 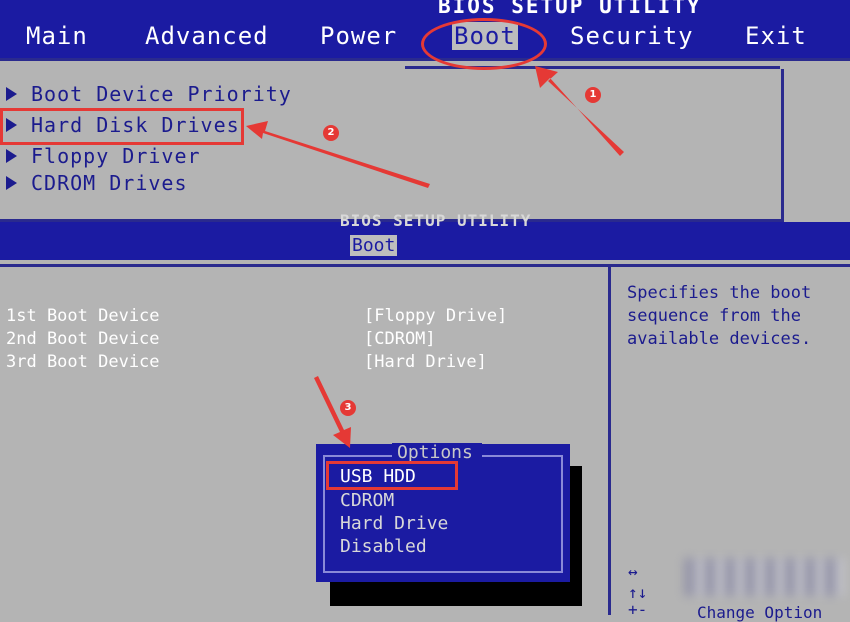 What do you see at coordinates (331, 133) in the screenshot?
I see `annotation-badge-2: 2` at bounding box center [331, 133].